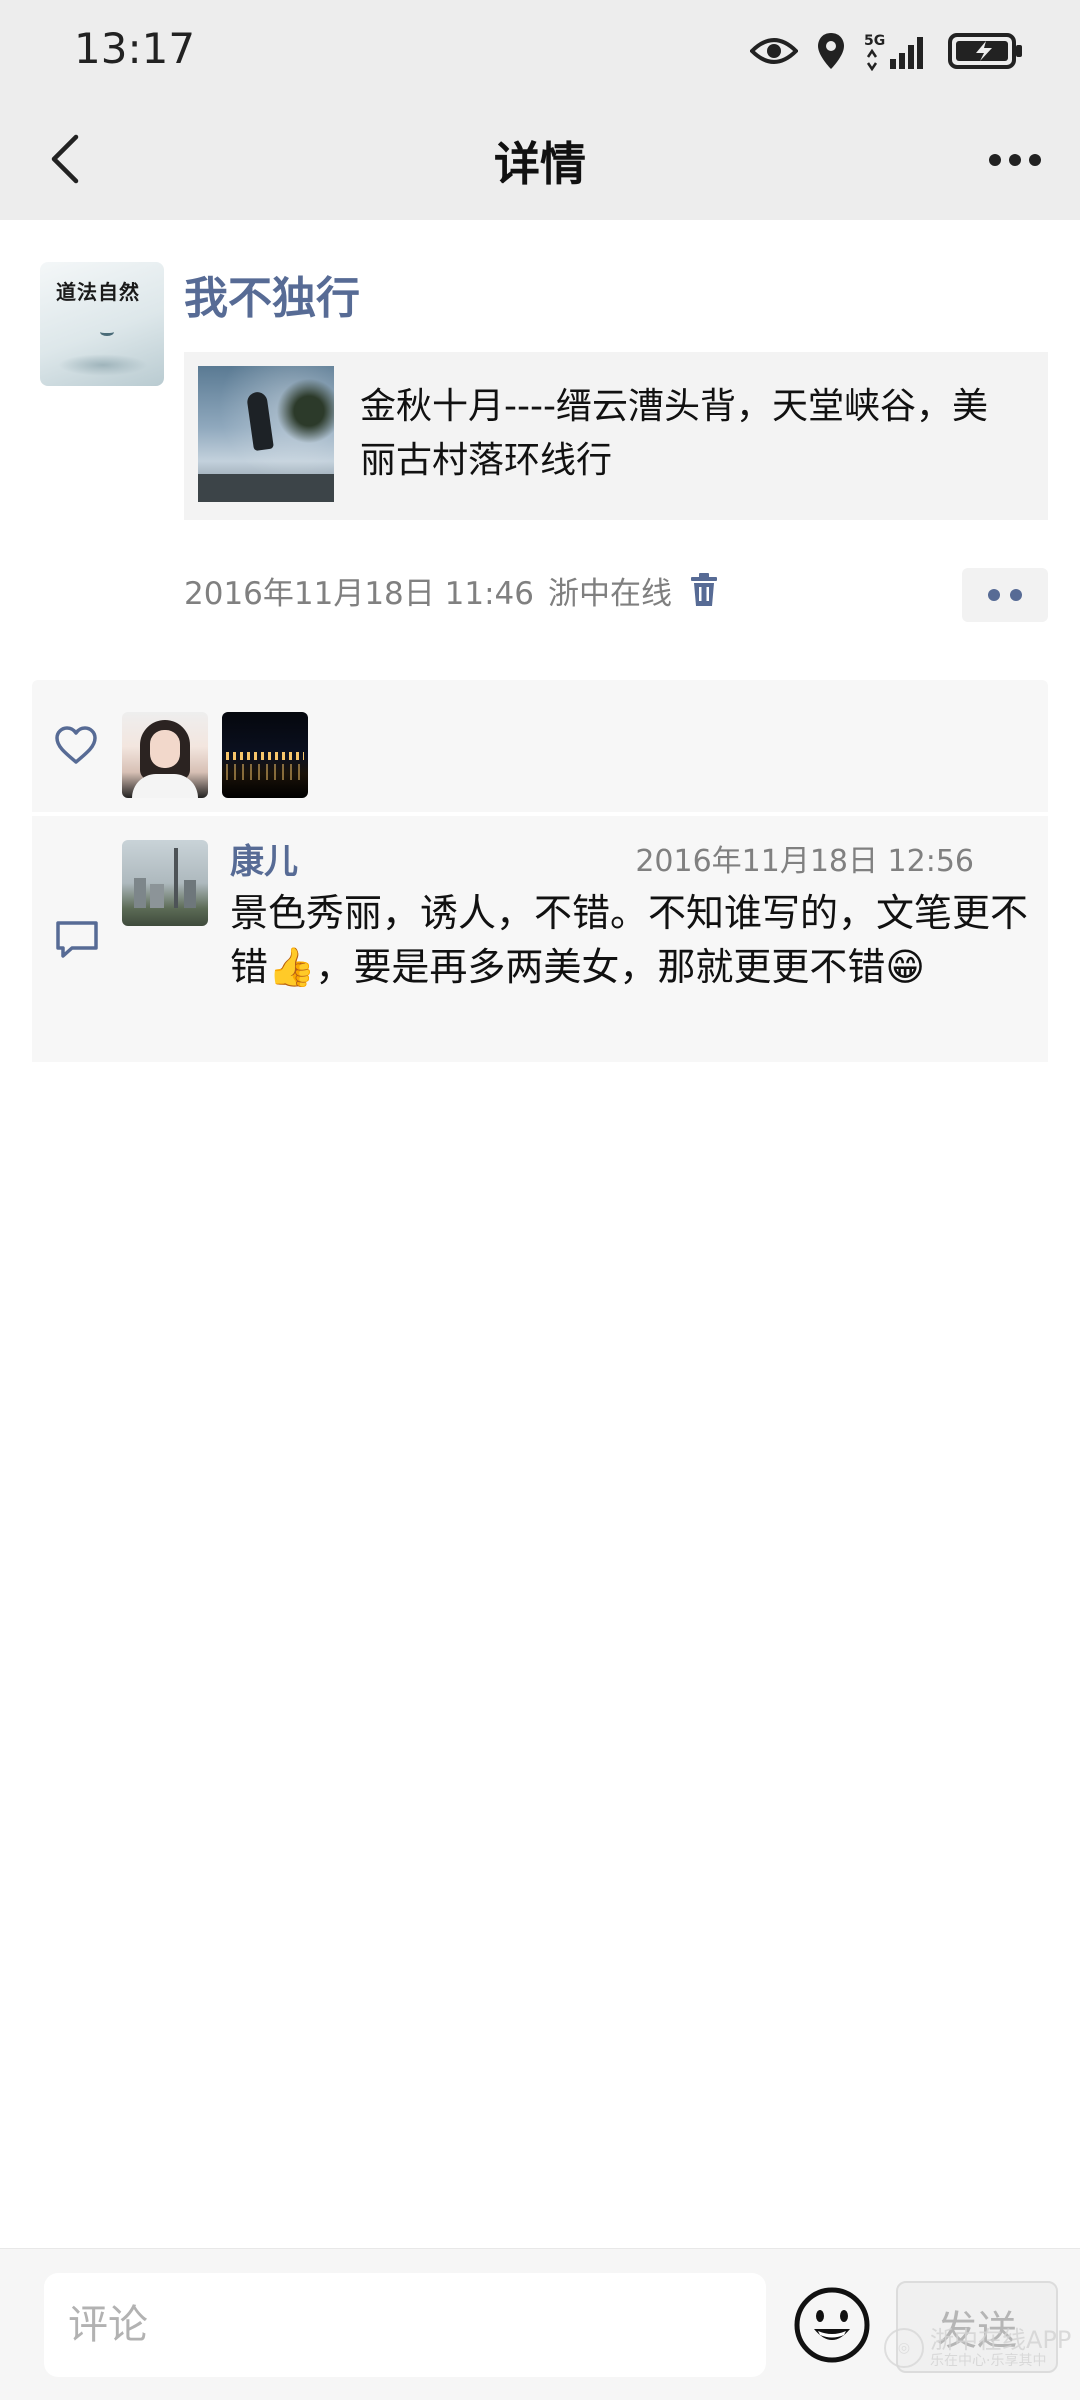 The image size is (1080, 2400). What do you see at coordinates (265, 755) in the screenshot?
I see `night-city-avatar` at bounding box center [265, 755].